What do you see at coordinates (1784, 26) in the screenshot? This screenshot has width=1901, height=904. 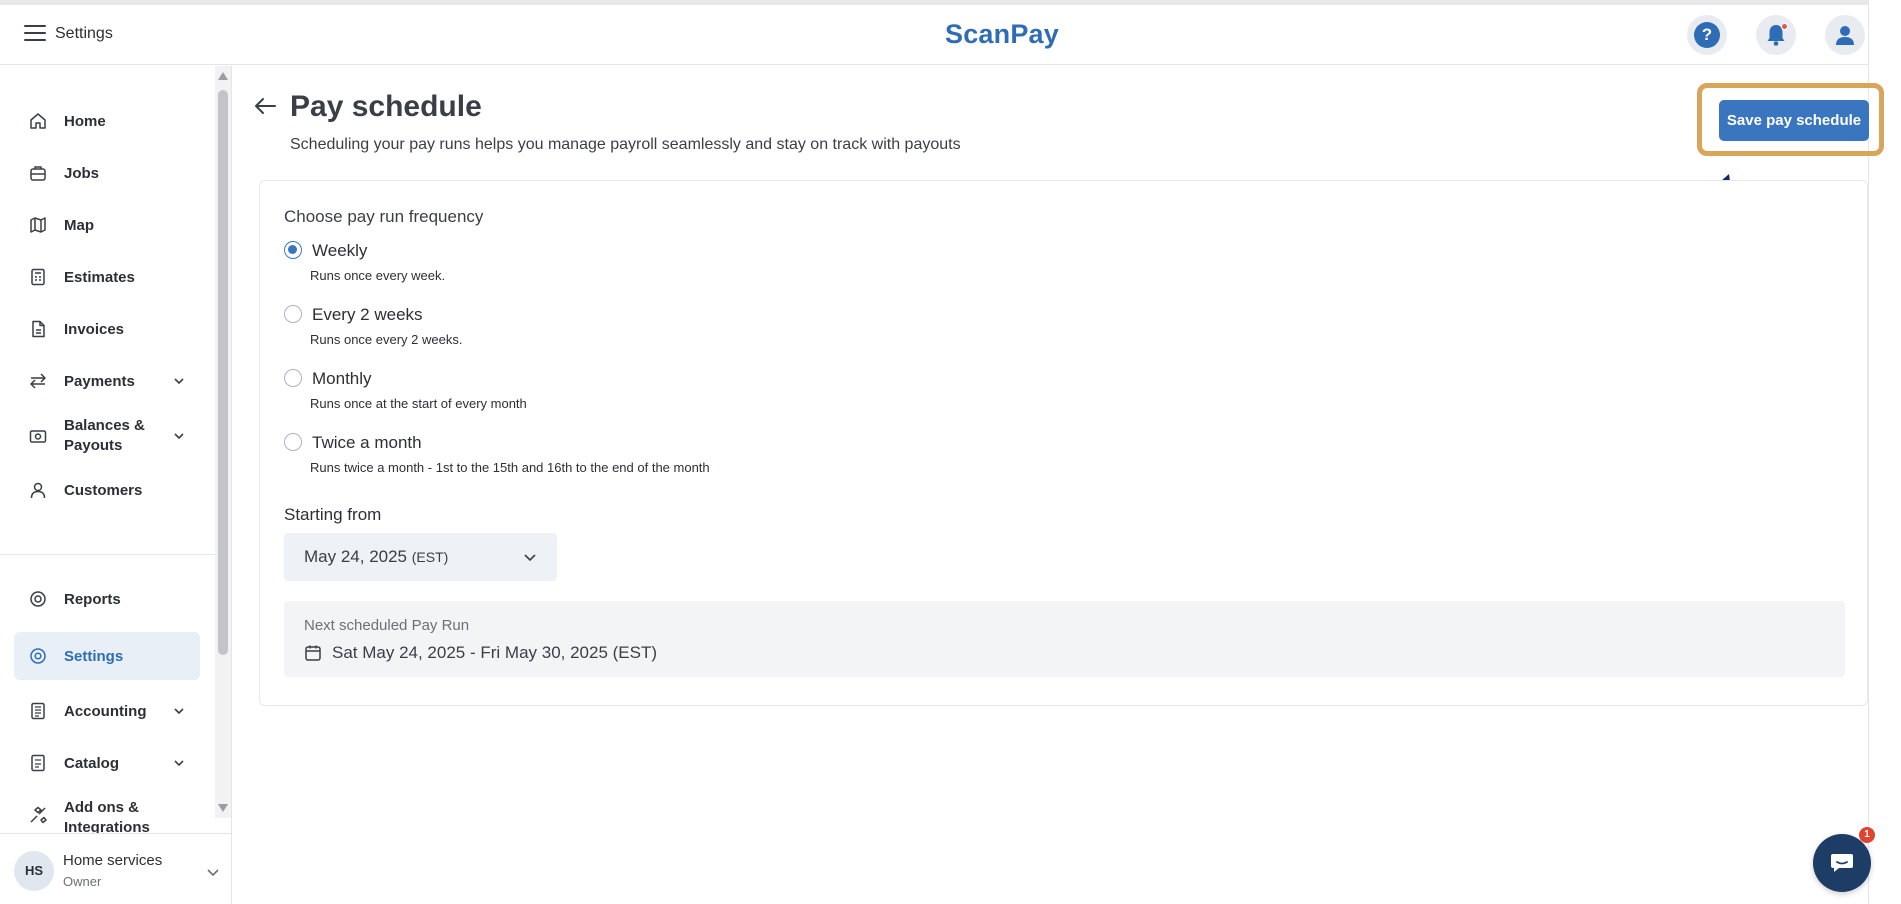 I see `notification-dot` at bounding box center [1784, 26].